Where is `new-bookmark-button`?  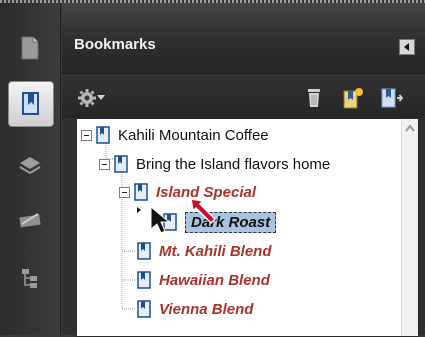 new-bookmark-button is located at coordinates (353, 98).